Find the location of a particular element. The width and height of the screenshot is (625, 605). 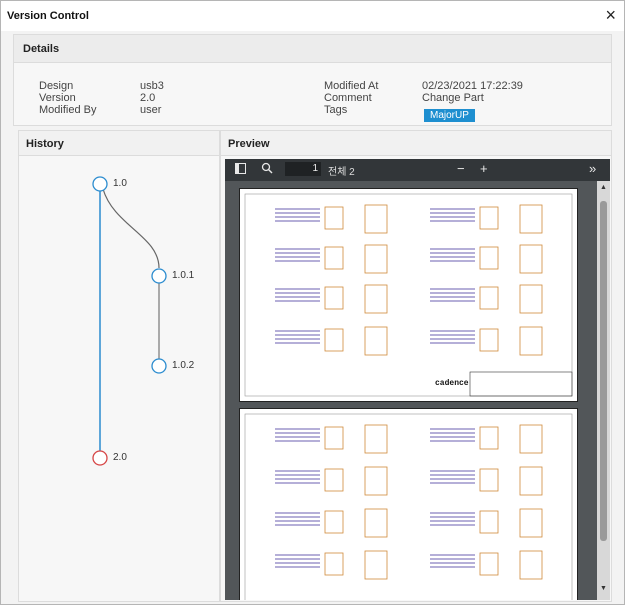

details-heading: Details is located at coordinates (41, 49).